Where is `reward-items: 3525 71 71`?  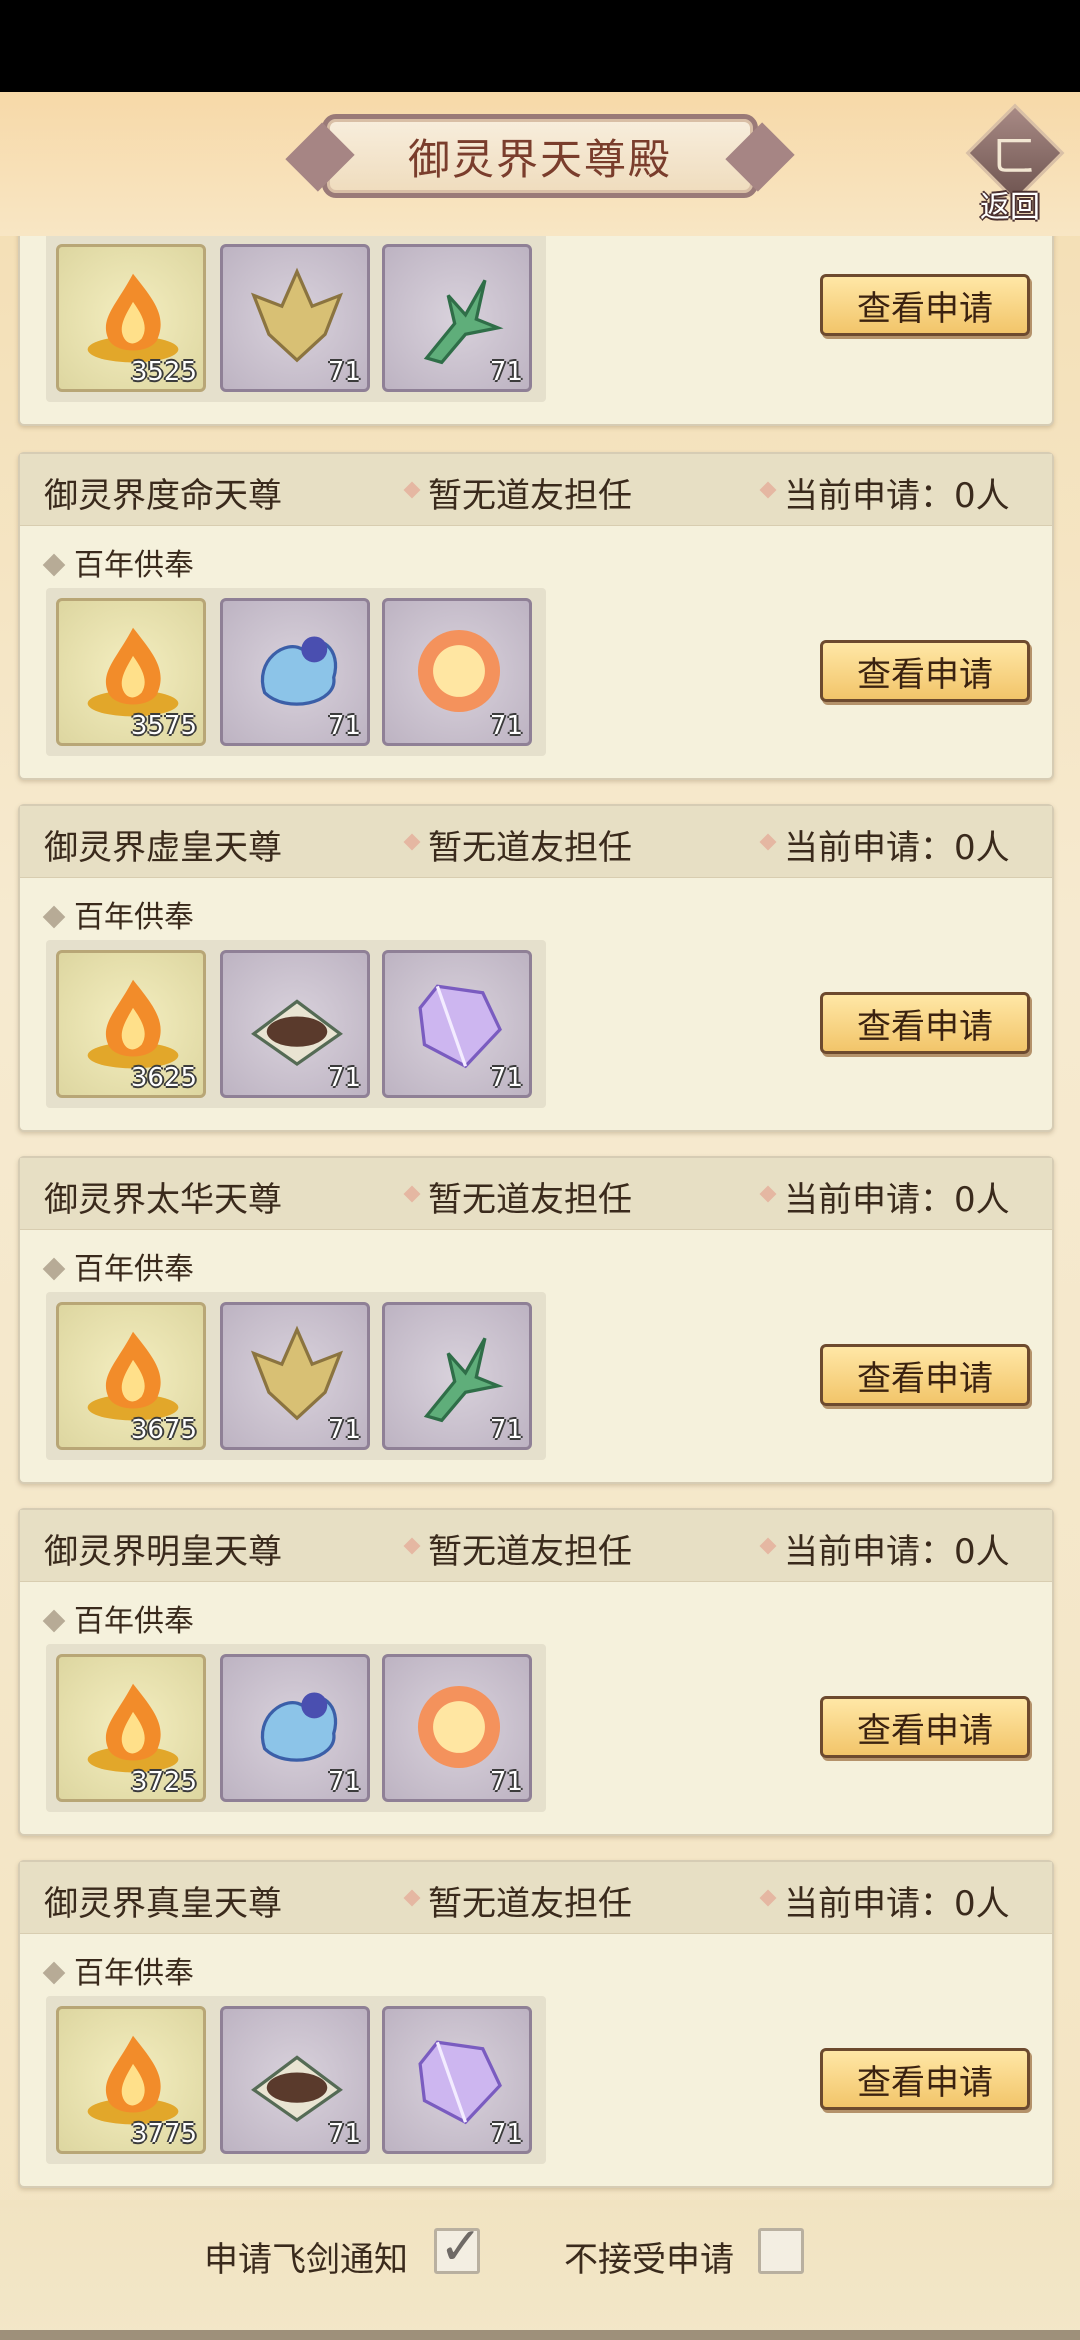
reward-items: 3525 71 71 is located at coordinates (296, 319).